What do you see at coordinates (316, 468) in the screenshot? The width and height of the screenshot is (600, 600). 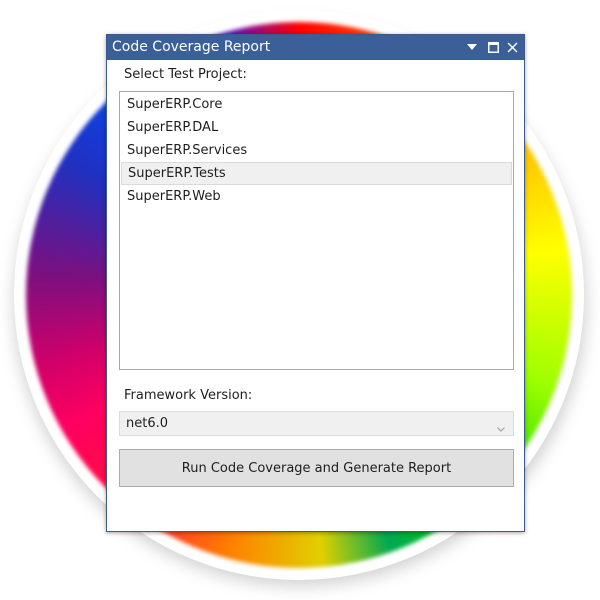 I see `run-coverage-button: Run Code Coverage and Generate Report` at bounding box center [316, 468].